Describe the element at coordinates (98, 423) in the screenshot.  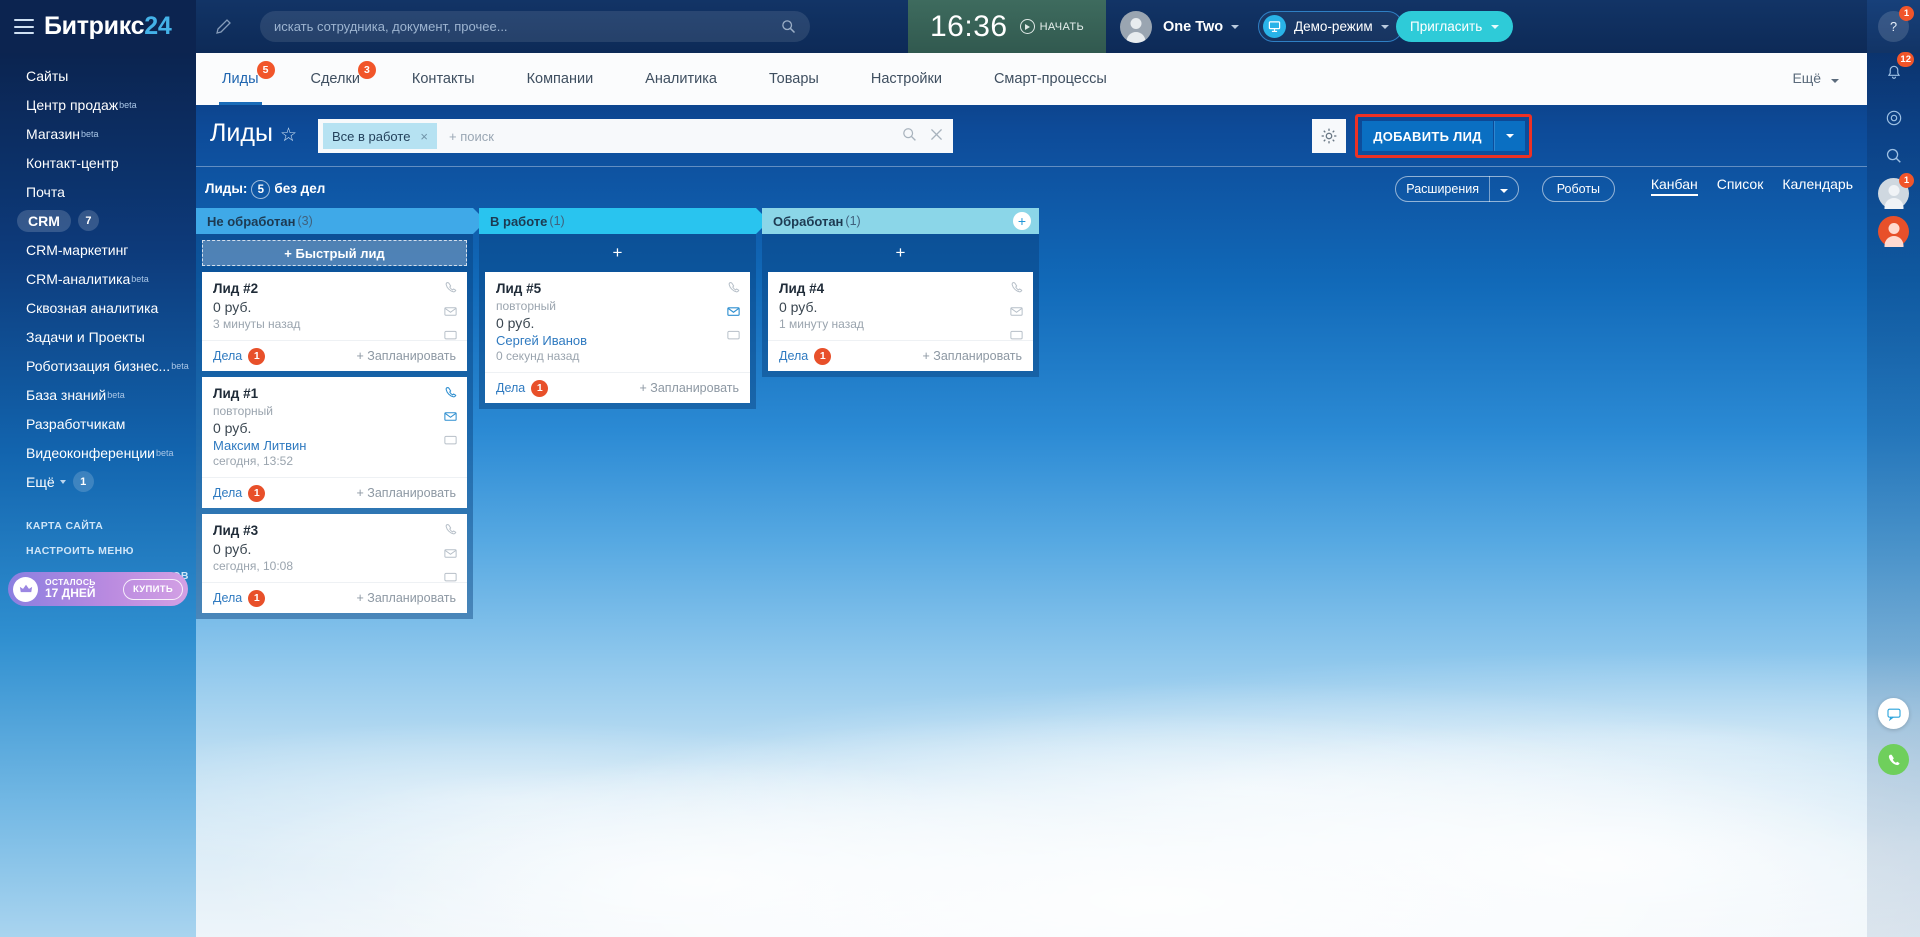
I see `sidebar-item-developers: Разработчикам` at that location.